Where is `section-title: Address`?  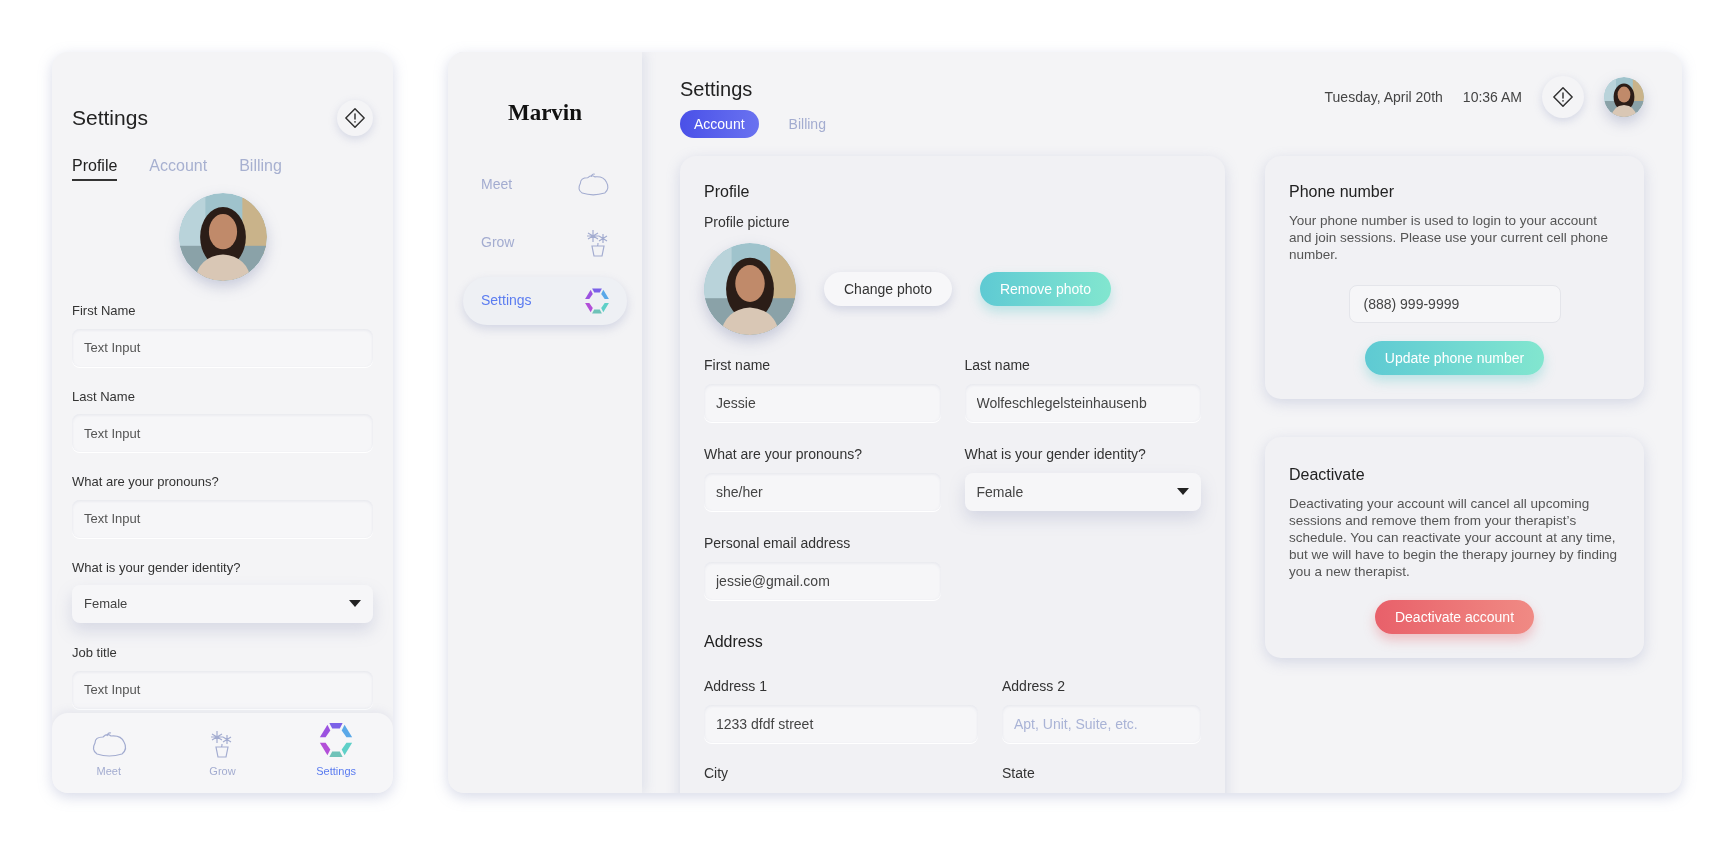
section-title: Address is located at coordinates (734, 642).